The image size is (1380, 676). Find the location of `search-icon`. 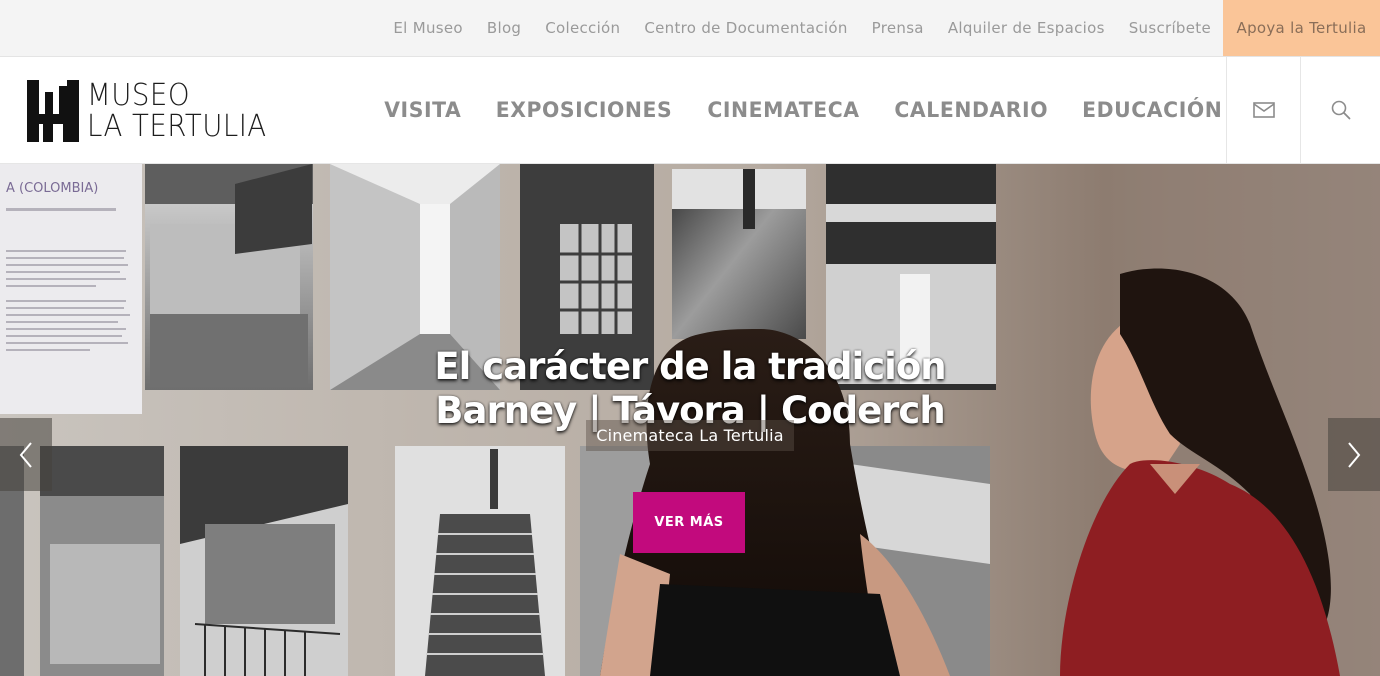

search-icon is located at coordinates (1340, 110).